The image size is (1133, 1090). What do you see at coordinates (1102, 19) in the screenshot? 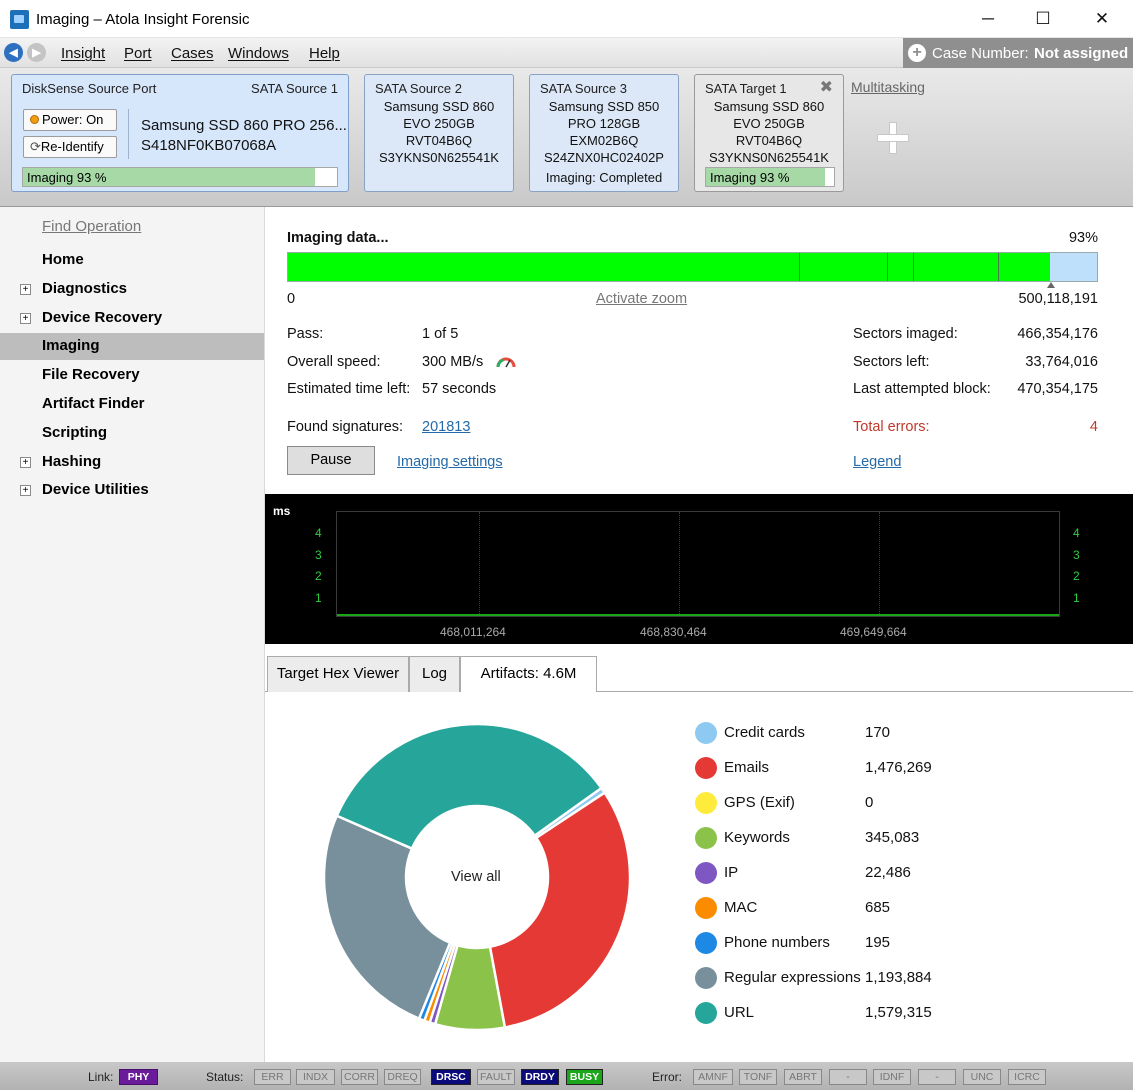
I see `close-button: ✕` at bounding box center [1102, 19].